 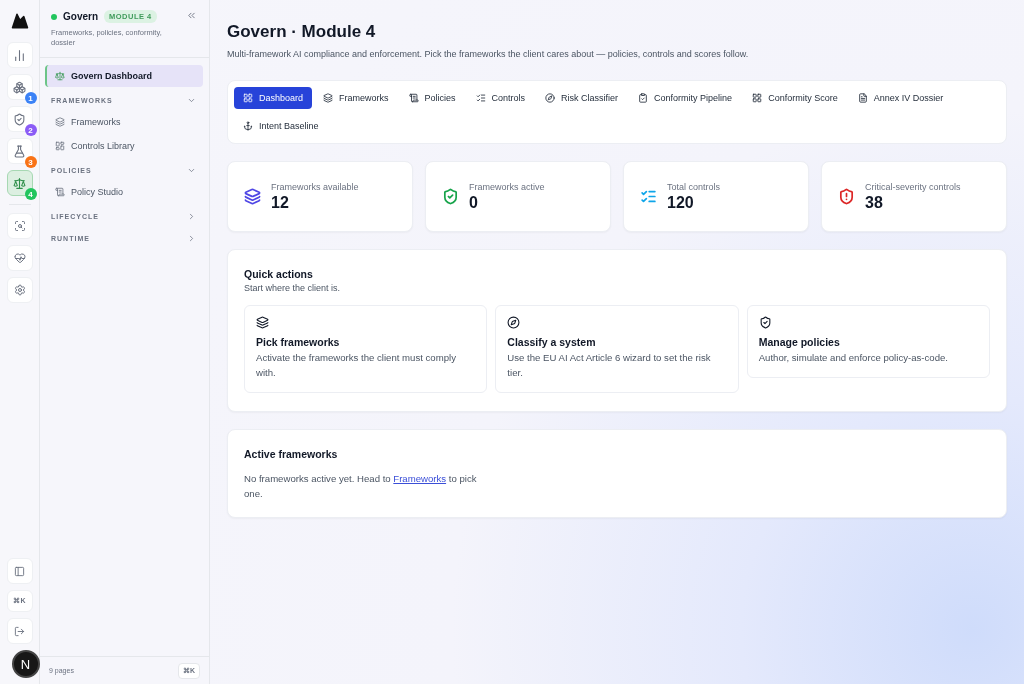 I want to click on count-badge: 1, so click(x=30, y=98).